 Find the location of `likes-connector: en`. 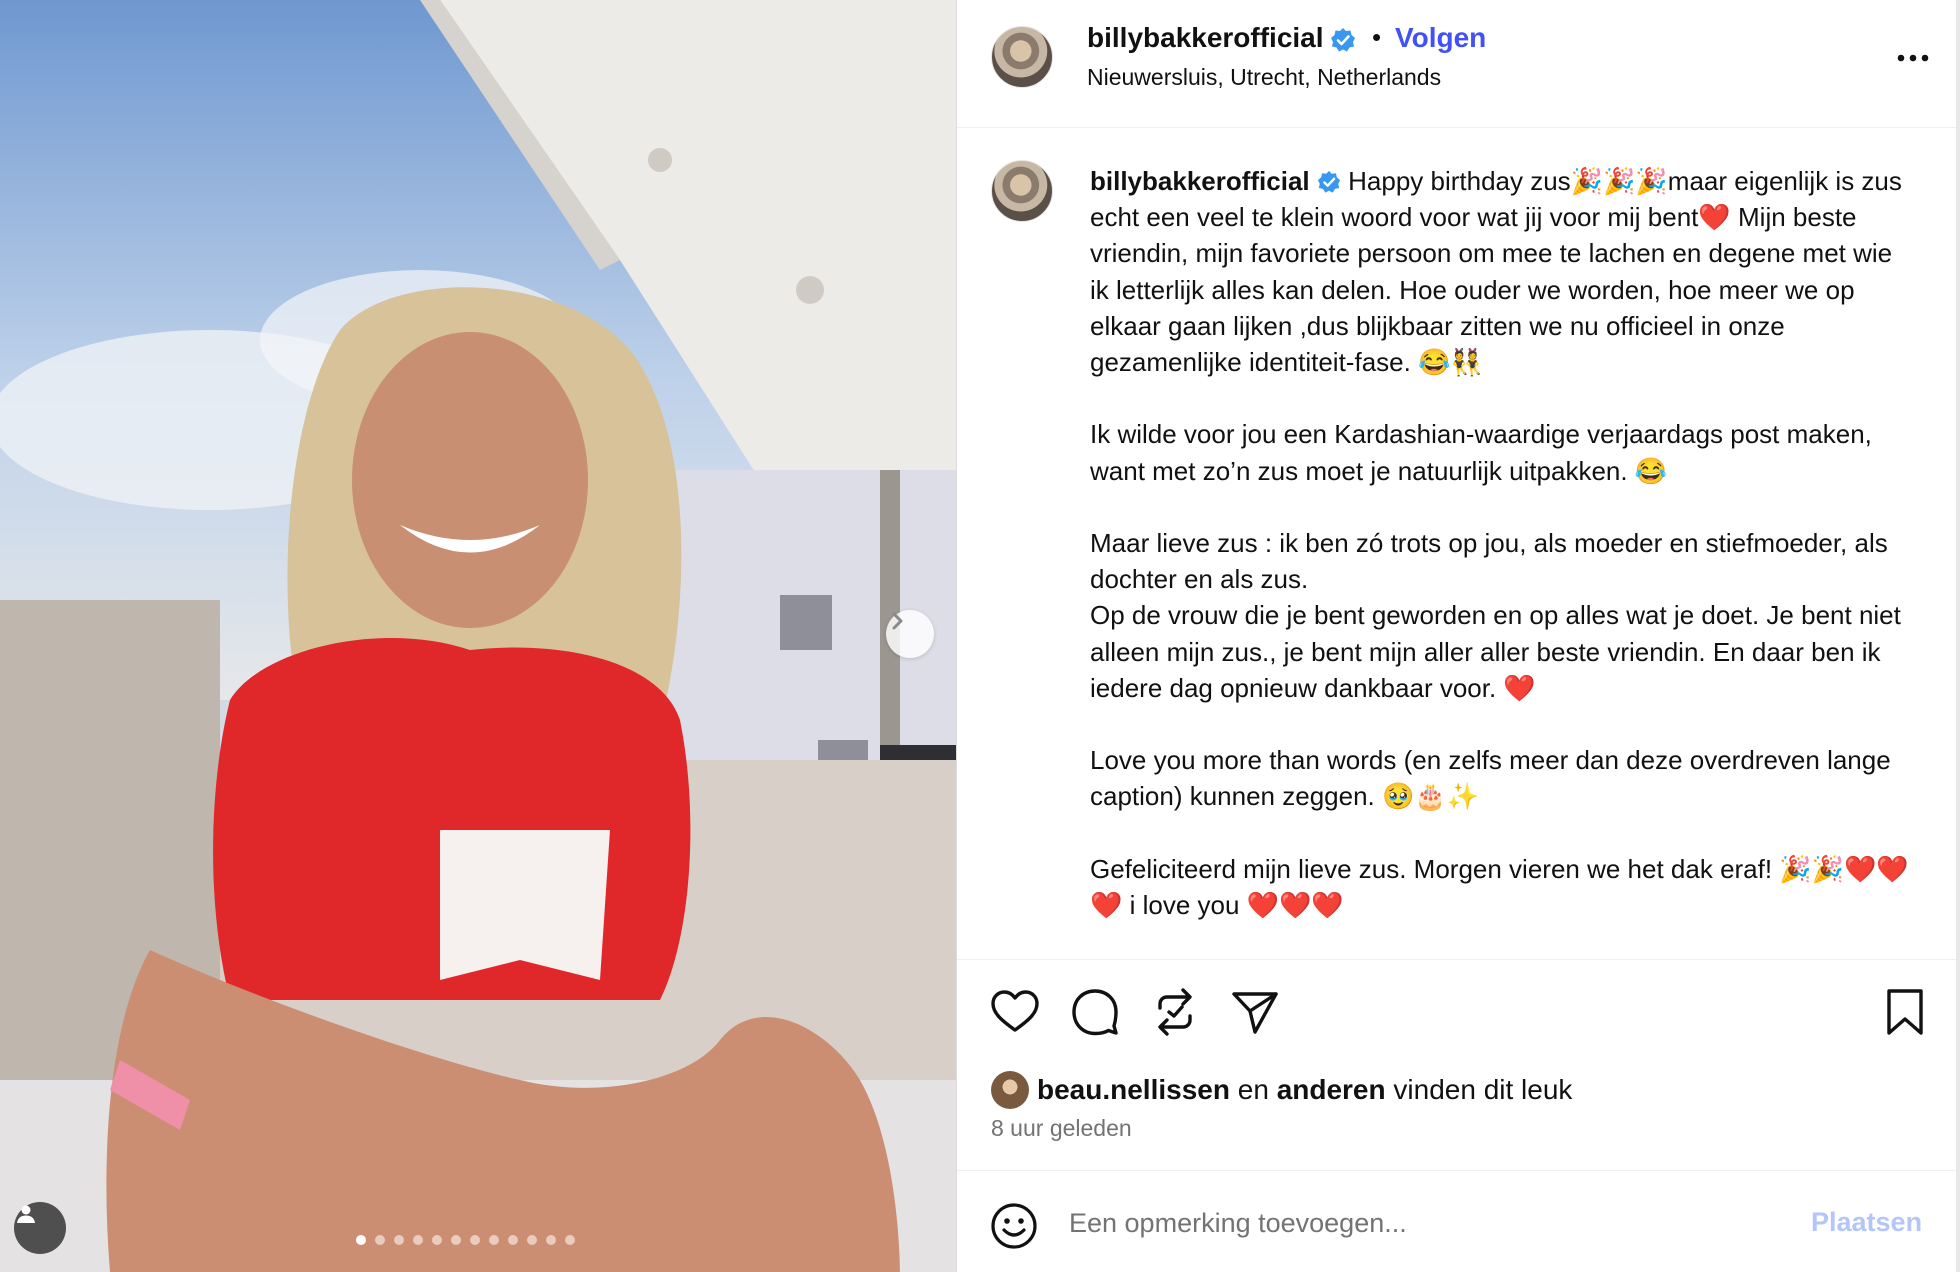

likes-connector: en is located at coordinates (1253, 1089).